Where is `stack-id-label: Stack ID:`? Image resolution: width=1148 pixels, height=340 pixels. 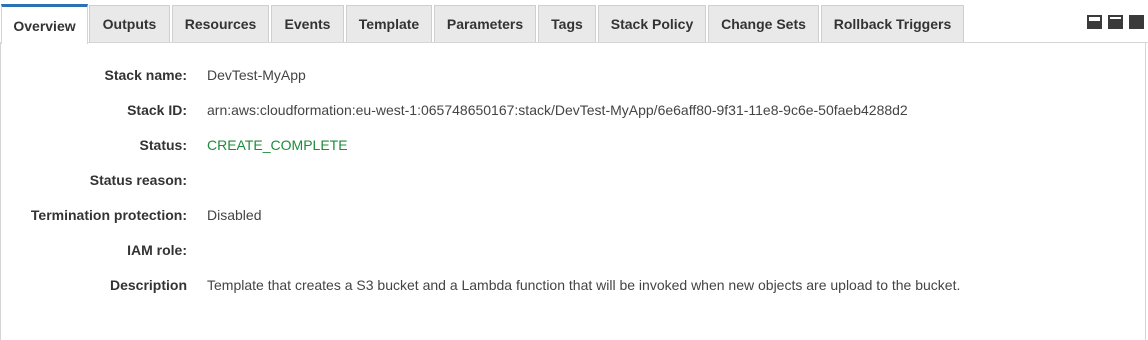 stack-id-label: Stack ID: is located at coordinates (157, 110).